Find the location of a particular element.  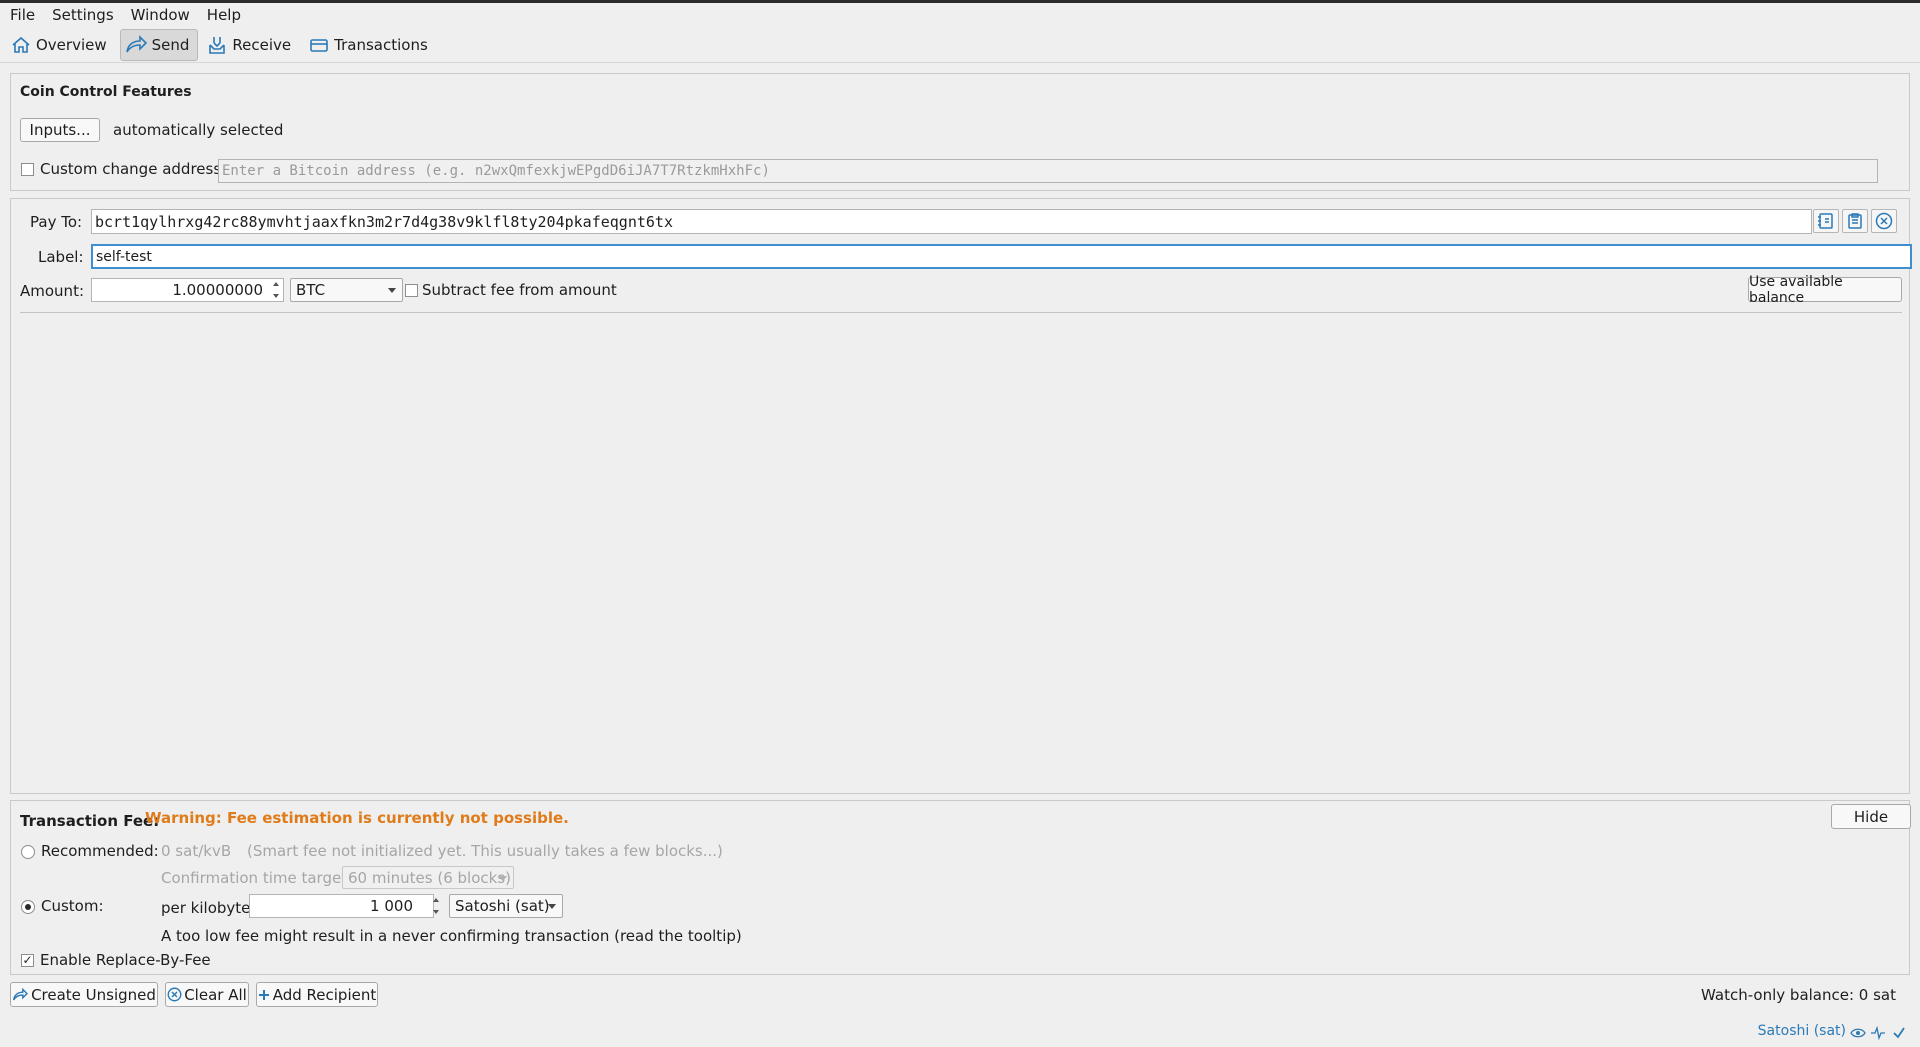

amount-label: Amount: is located at coordinates (52, 291).